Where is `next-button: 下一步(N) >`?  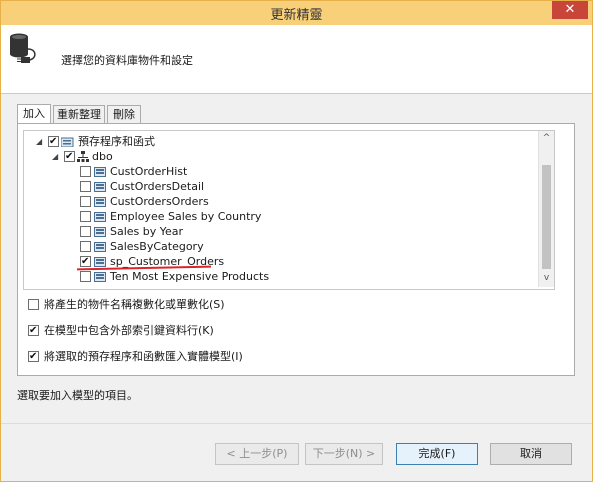
next-button: 下一步(N) > is located at coordinates (344, 454).